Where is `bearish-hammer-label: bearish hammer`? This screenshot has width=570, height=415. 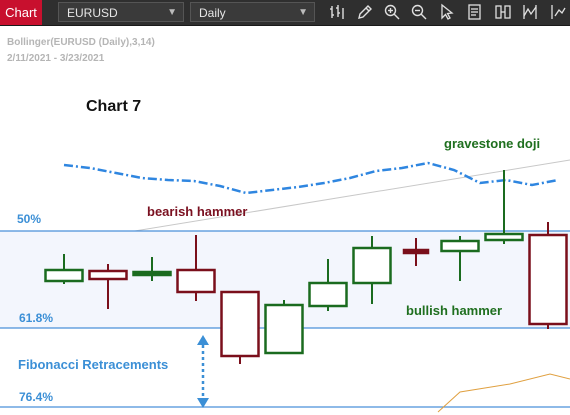 bearish-hammer-label: bearish hammer is located at coordinates (197, 211).